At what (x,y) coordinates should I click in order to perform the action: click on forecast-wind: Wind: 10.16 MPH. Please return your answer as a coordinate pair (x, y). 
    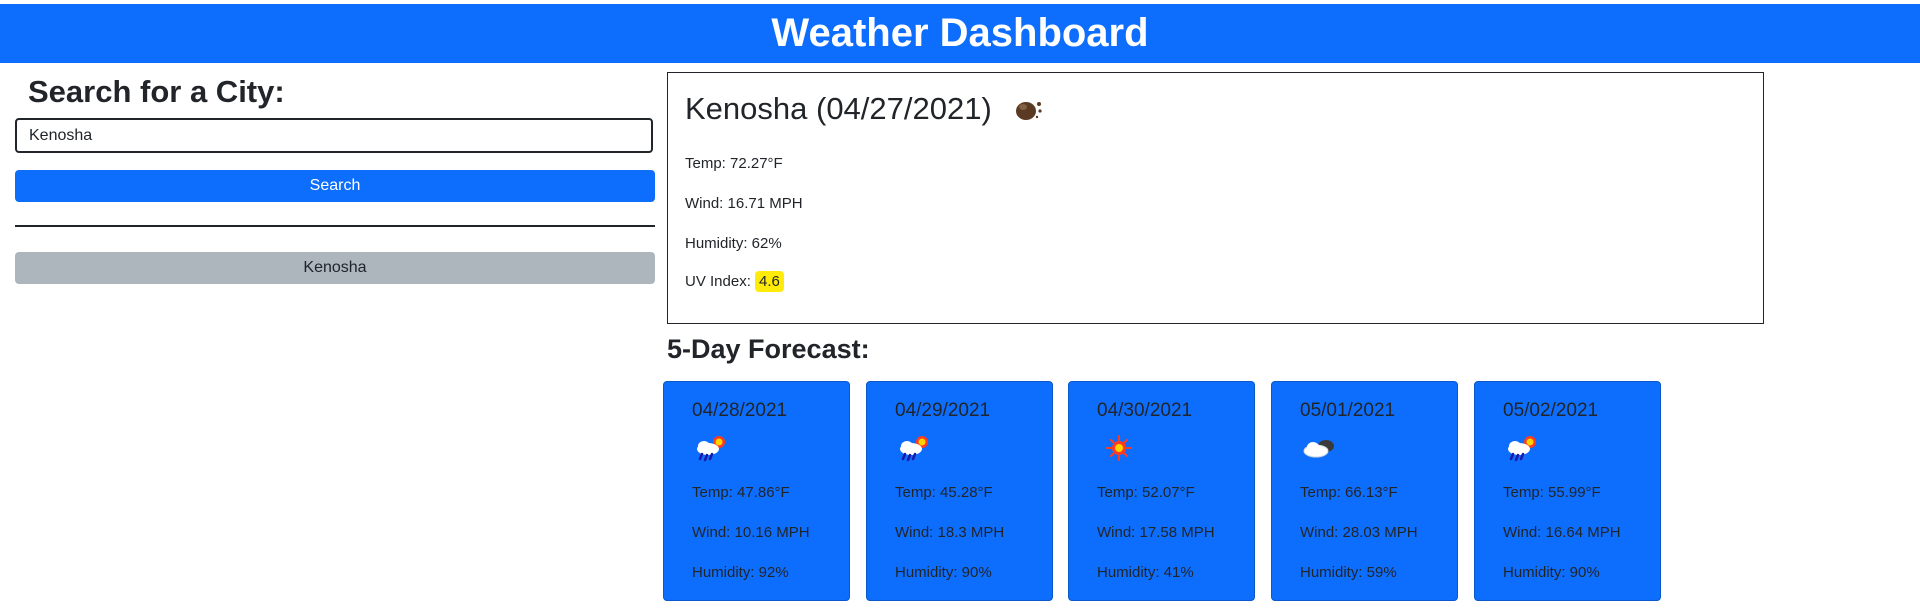
    Looking at the image, I should click on (751, 532).